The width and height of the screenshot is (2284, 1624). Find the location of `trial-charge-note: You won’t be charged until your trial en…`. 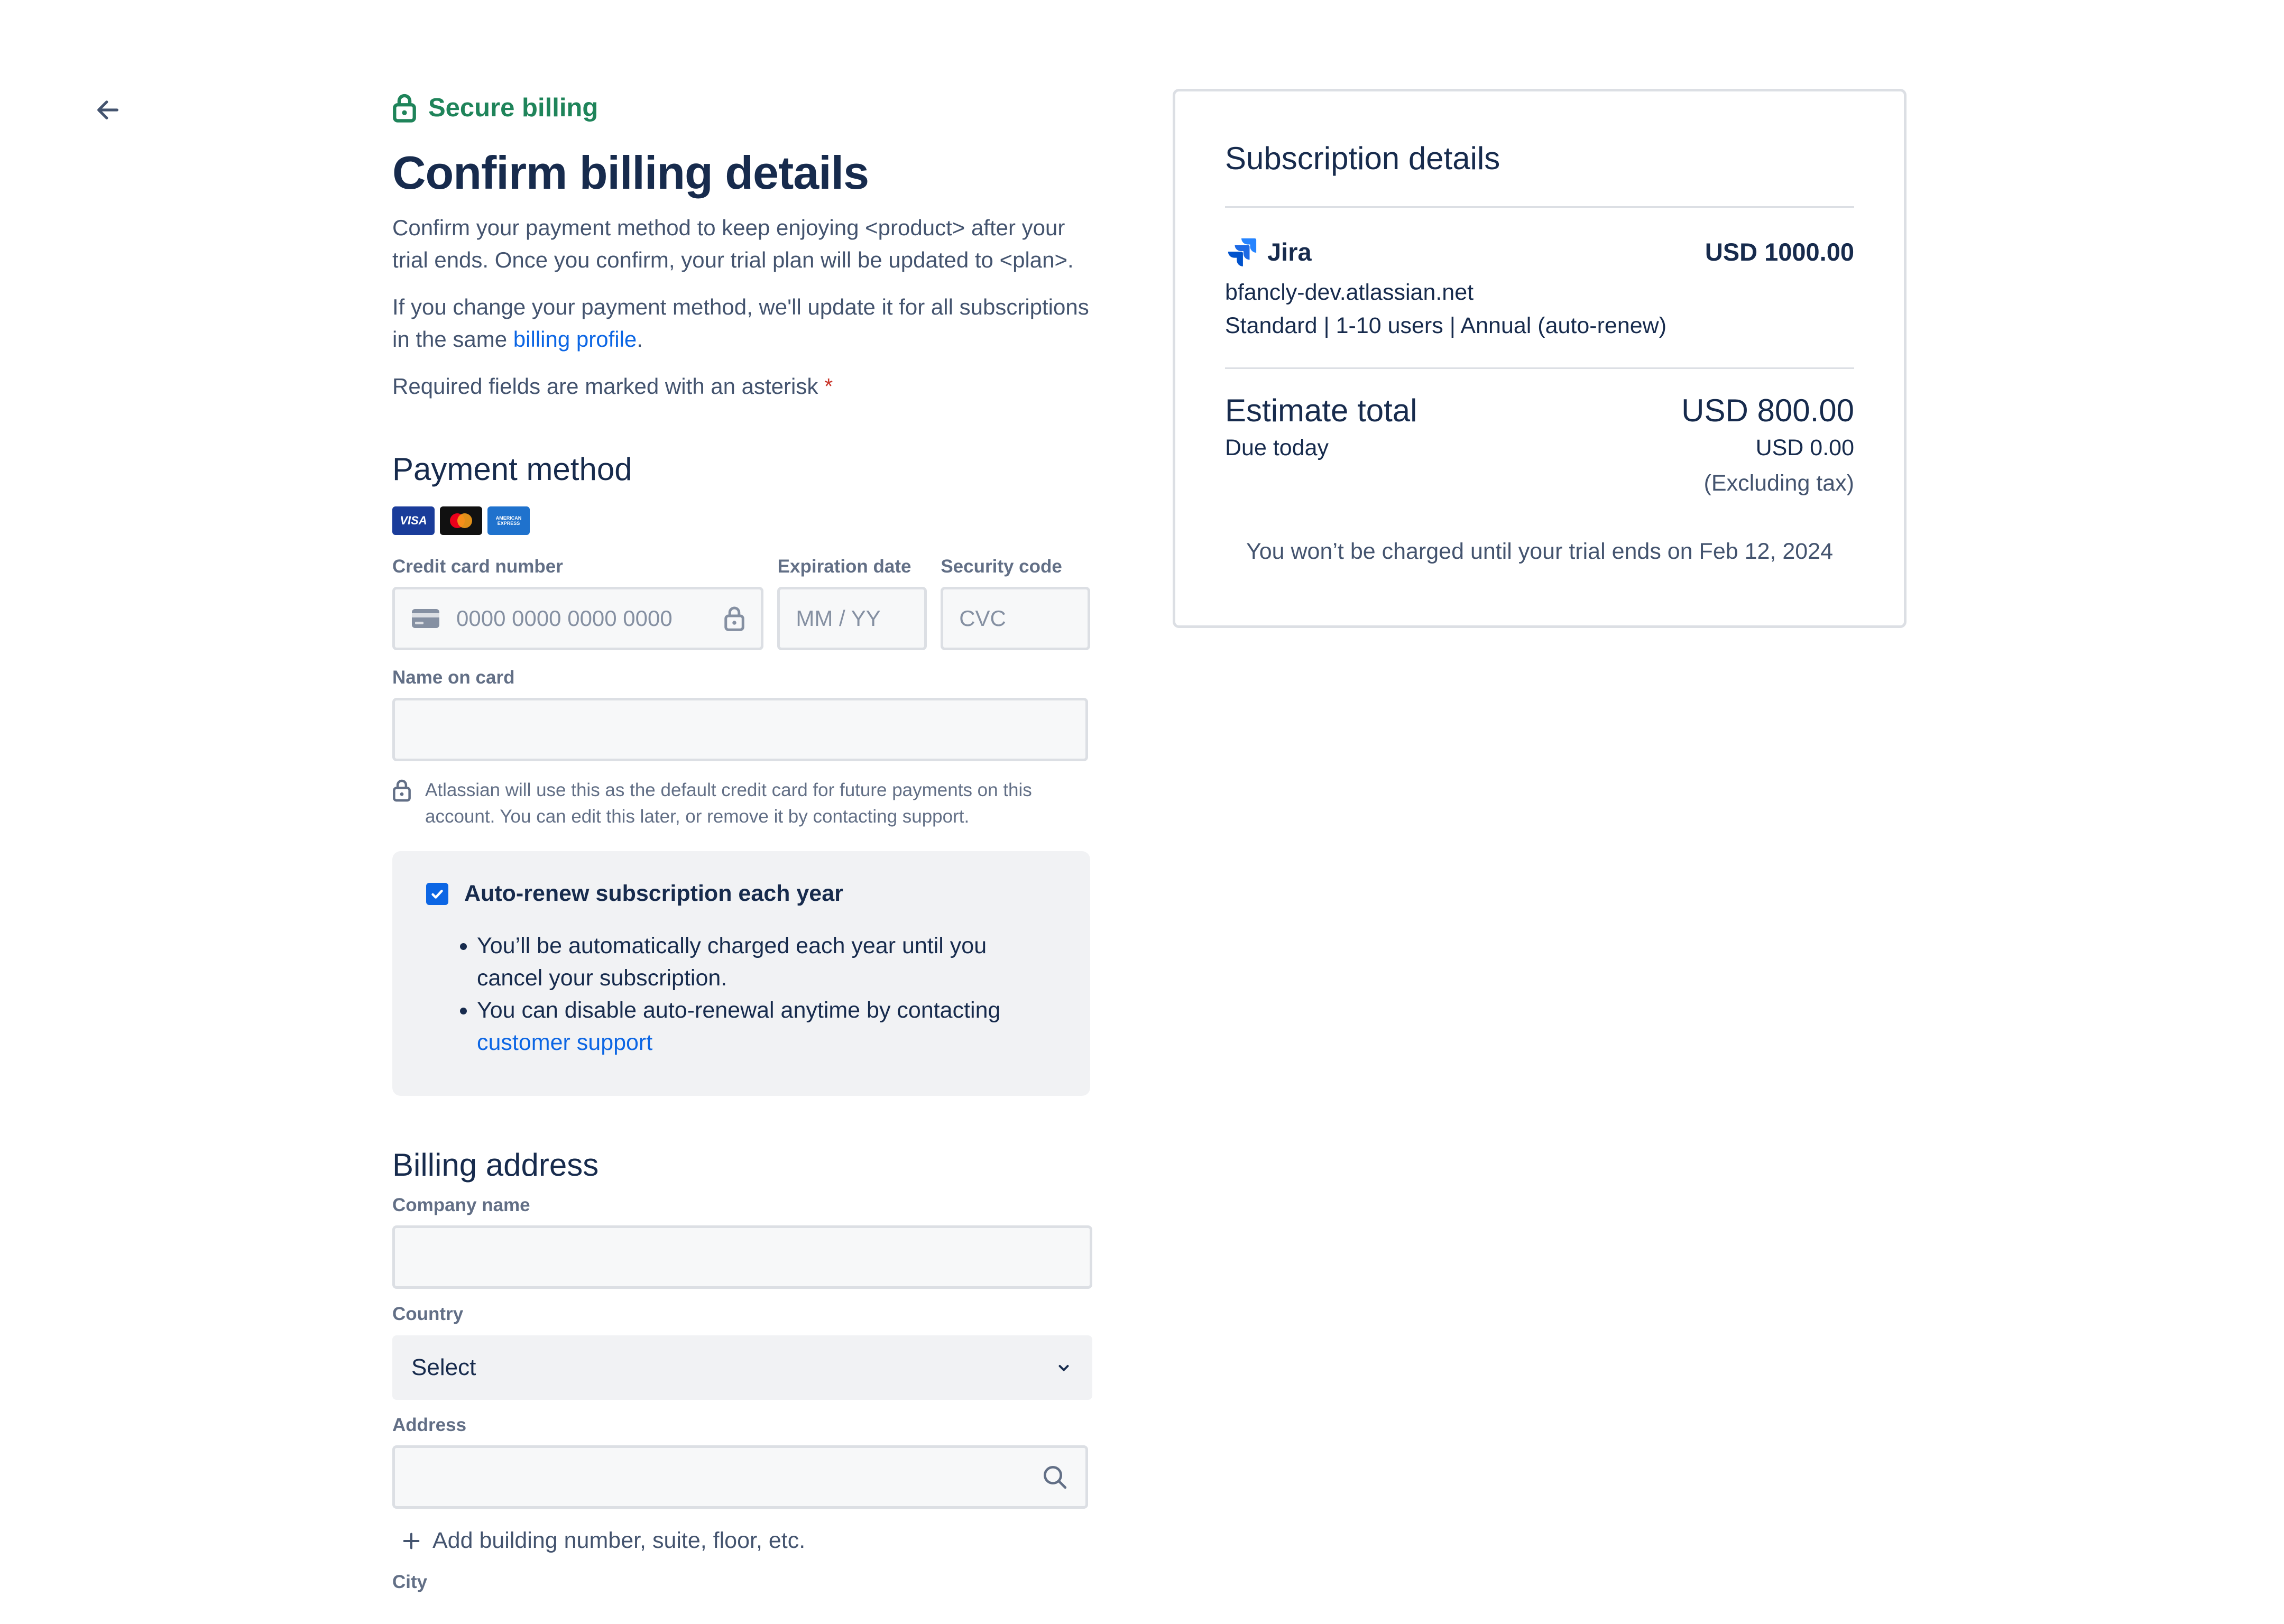

trial-charge-note: You won’t be charged until your trial en… is located at coordinates (1539, 551).